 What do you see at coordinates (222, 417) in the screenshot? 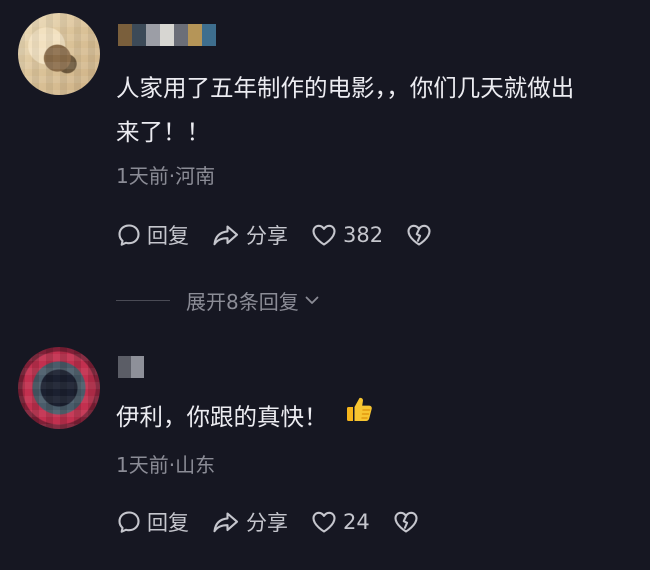
I see `comment-text-line: 伊利，你跟的真快！` at bounding box center [222, 417].